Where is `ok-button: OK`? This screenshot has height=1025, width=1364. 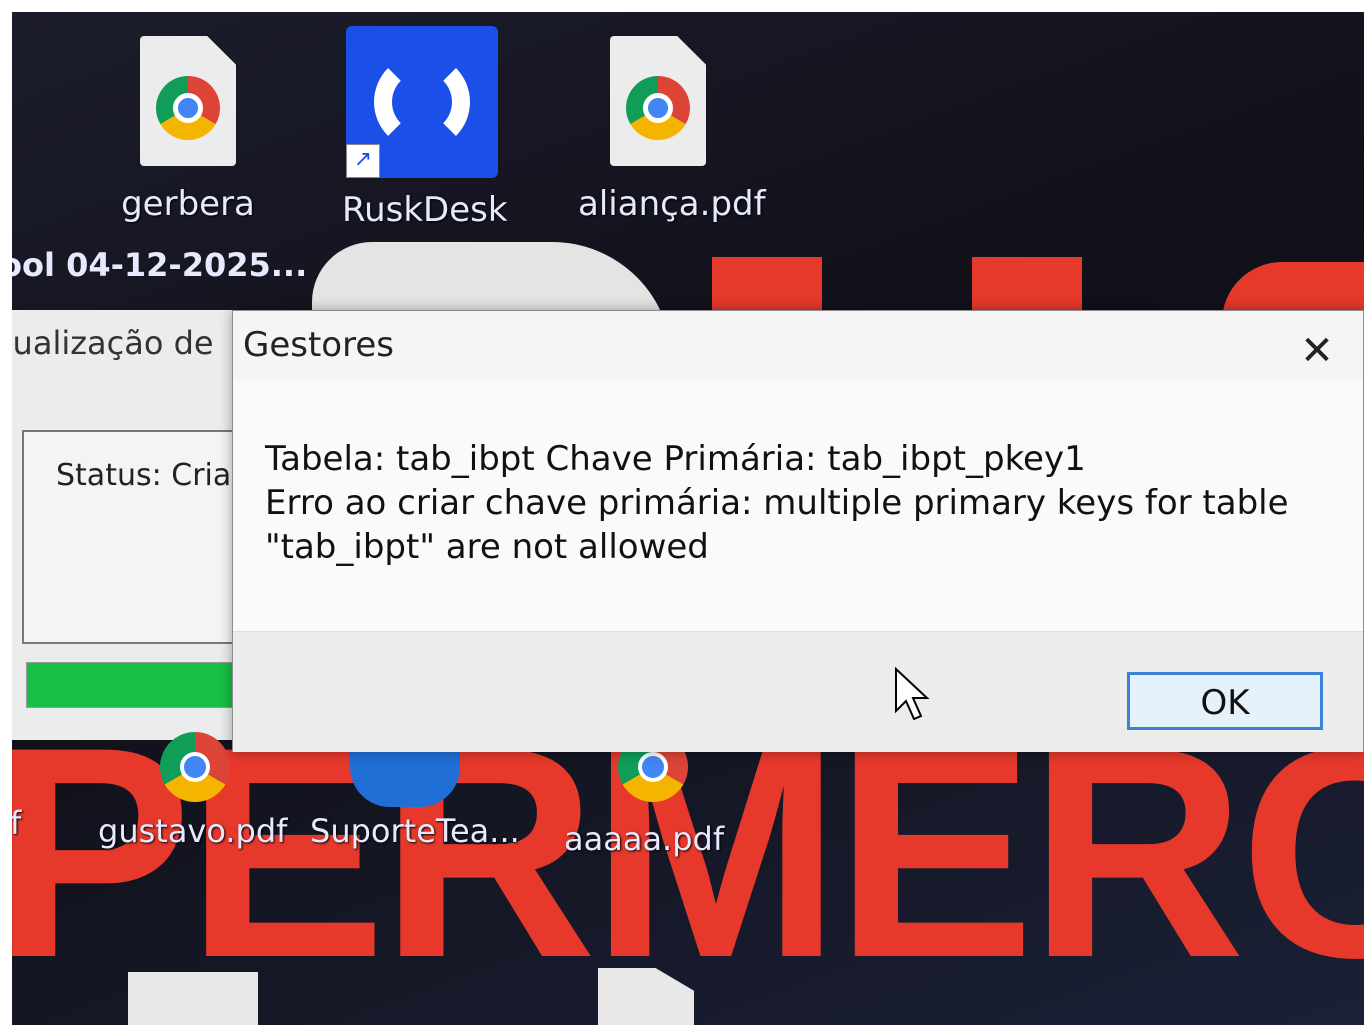 ok-button: OK is located at coordinates (1225, 701).